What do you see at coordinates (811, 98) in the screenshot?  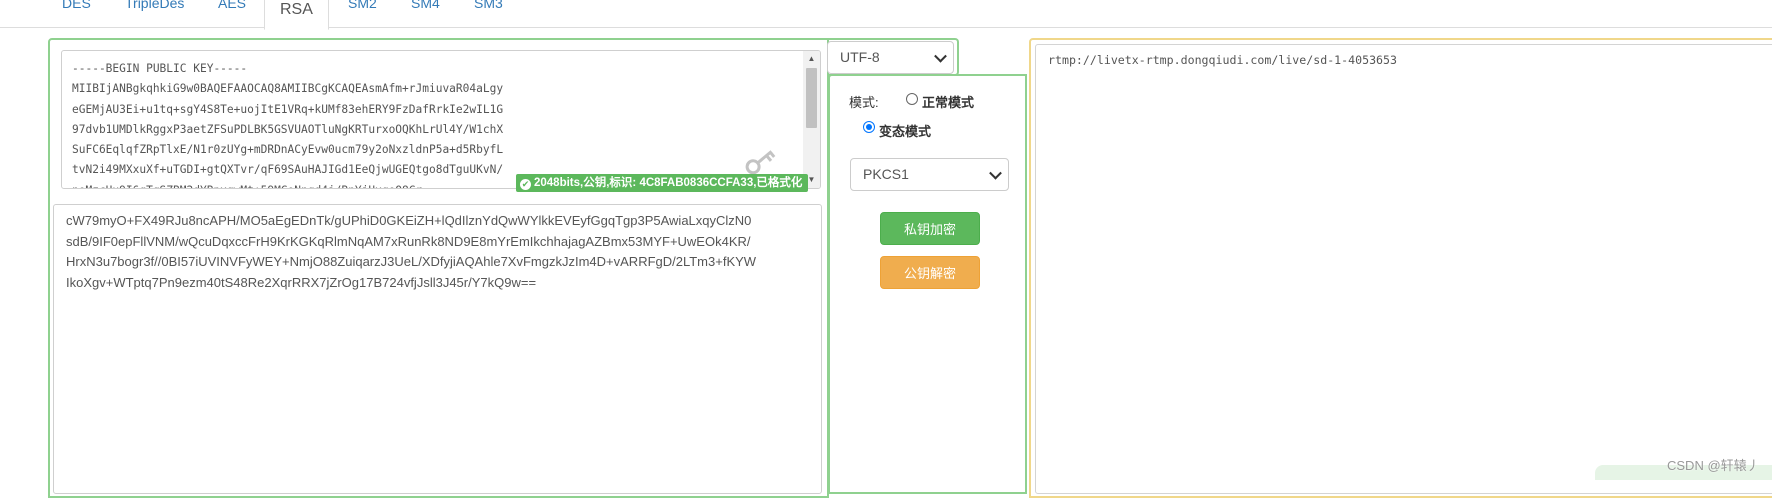 I see `scroll-thumb` at bounding box center [811, 98].